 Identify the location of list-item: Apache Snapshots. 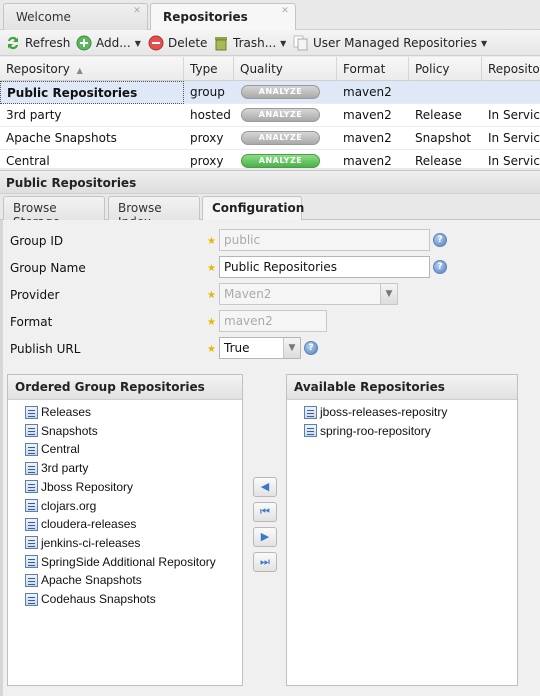
(83, 580).